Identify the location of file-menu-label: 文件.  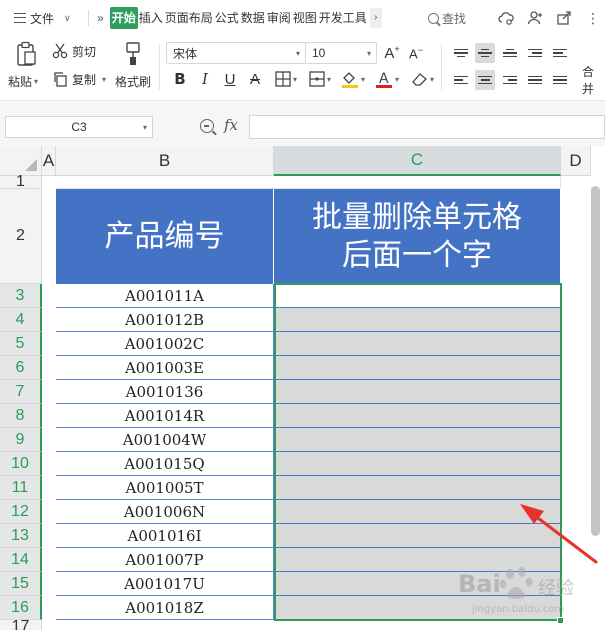
(42, 18).